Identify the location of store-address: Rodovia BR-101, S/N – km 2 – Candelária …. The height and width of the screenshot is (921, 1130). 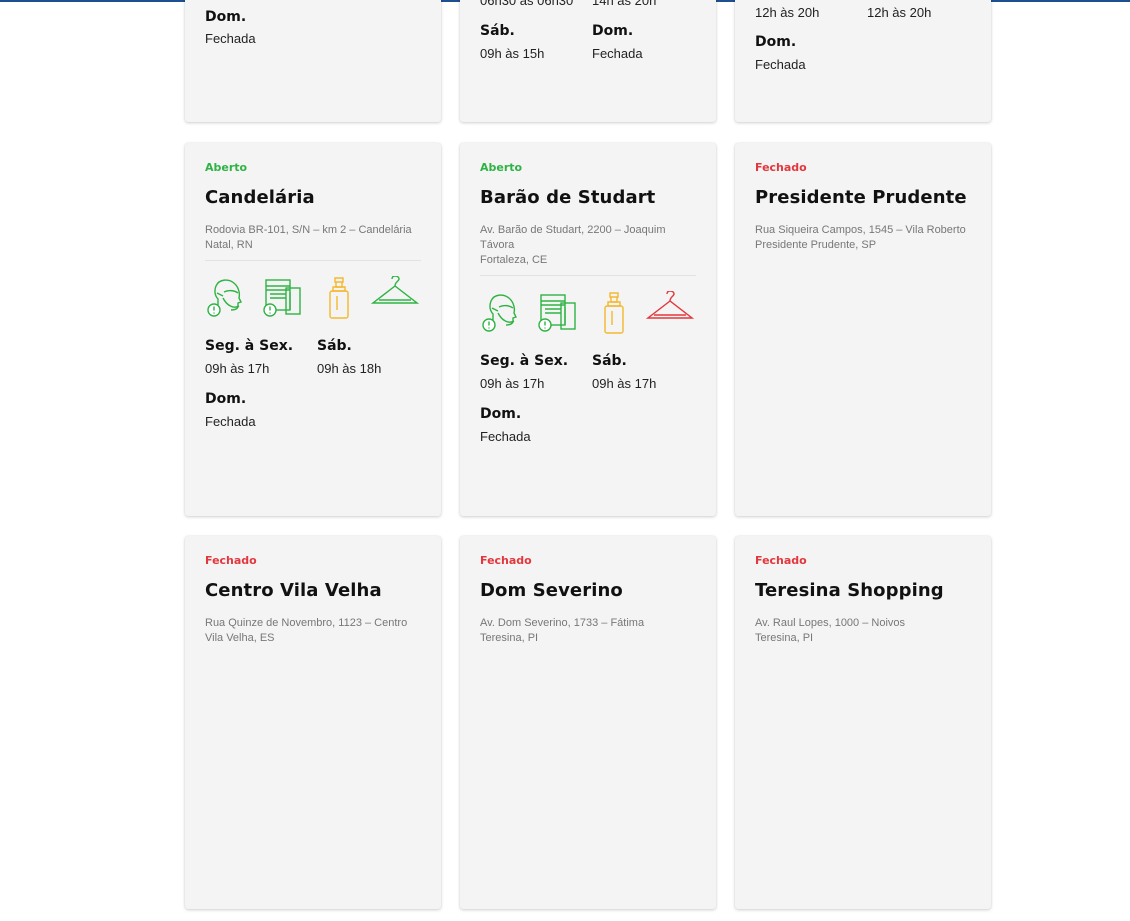
(313, 238).